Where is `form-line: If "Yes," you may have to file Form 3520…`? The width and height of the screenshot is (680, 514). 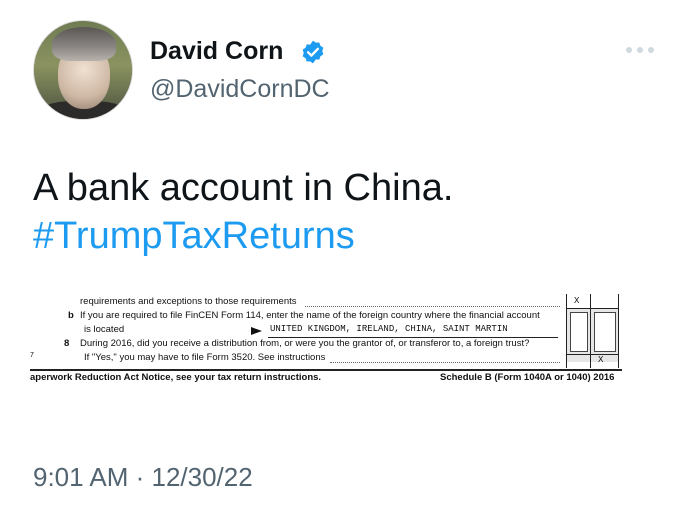
form-line: If "Yes," you may have to file Form 3520… is located at coordinates (205, 357).